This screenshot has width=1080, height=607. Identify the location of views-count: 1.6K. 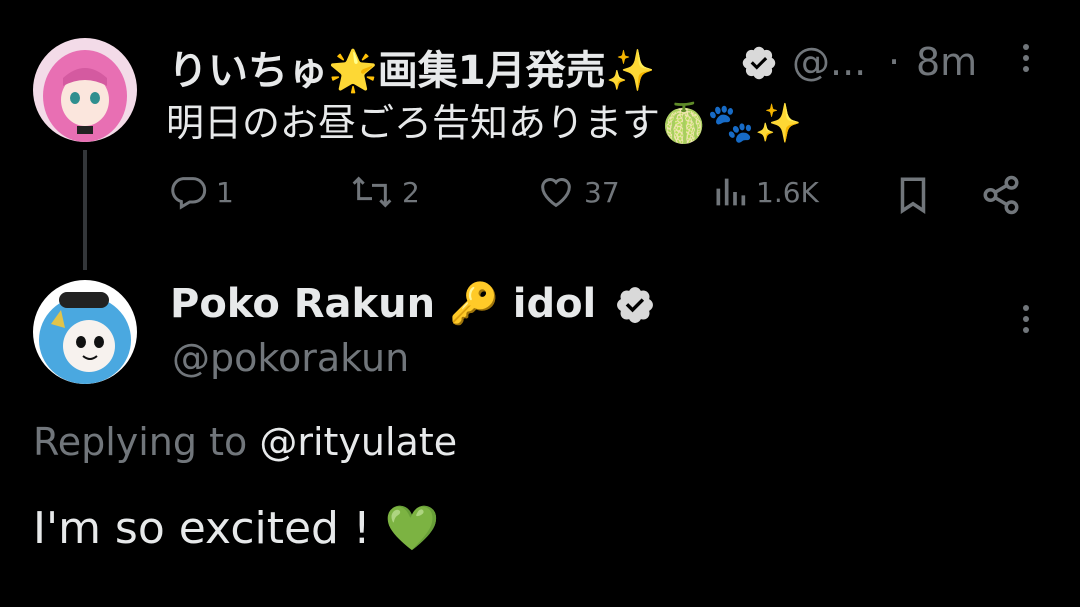
(787, 192).